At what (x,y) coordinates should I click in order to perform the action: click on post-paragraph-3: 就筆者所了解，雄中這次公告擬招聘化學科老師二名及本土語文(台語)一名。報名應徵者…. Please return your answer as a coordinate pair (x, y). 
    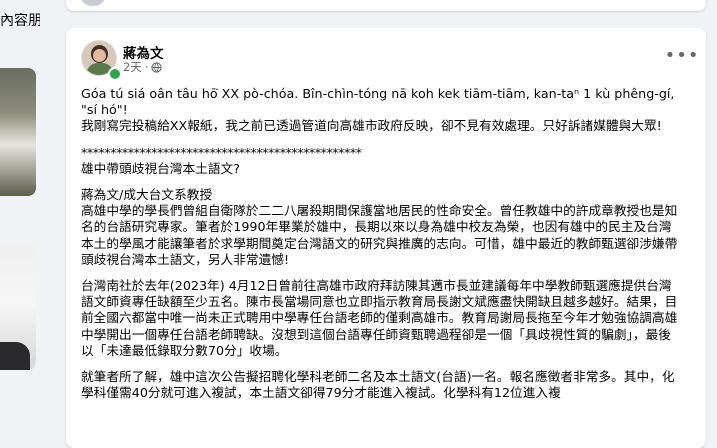
    Looking at the image, I should click on (378, 385).